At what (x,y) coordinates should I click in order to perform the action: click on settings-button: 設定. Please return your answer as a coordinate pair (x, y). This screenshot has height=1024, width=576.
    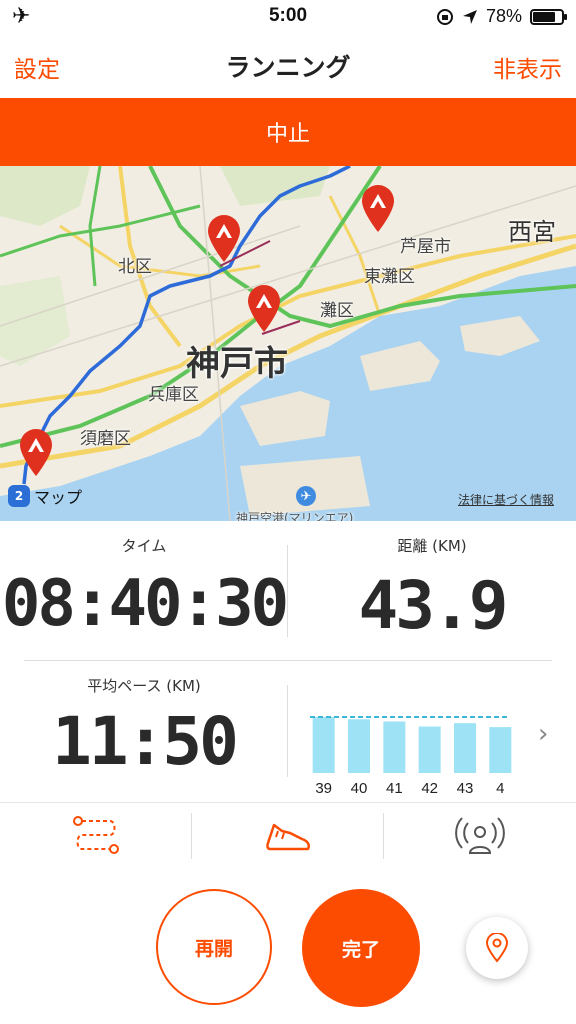
    Looking at the image, I should click on (37, 67).